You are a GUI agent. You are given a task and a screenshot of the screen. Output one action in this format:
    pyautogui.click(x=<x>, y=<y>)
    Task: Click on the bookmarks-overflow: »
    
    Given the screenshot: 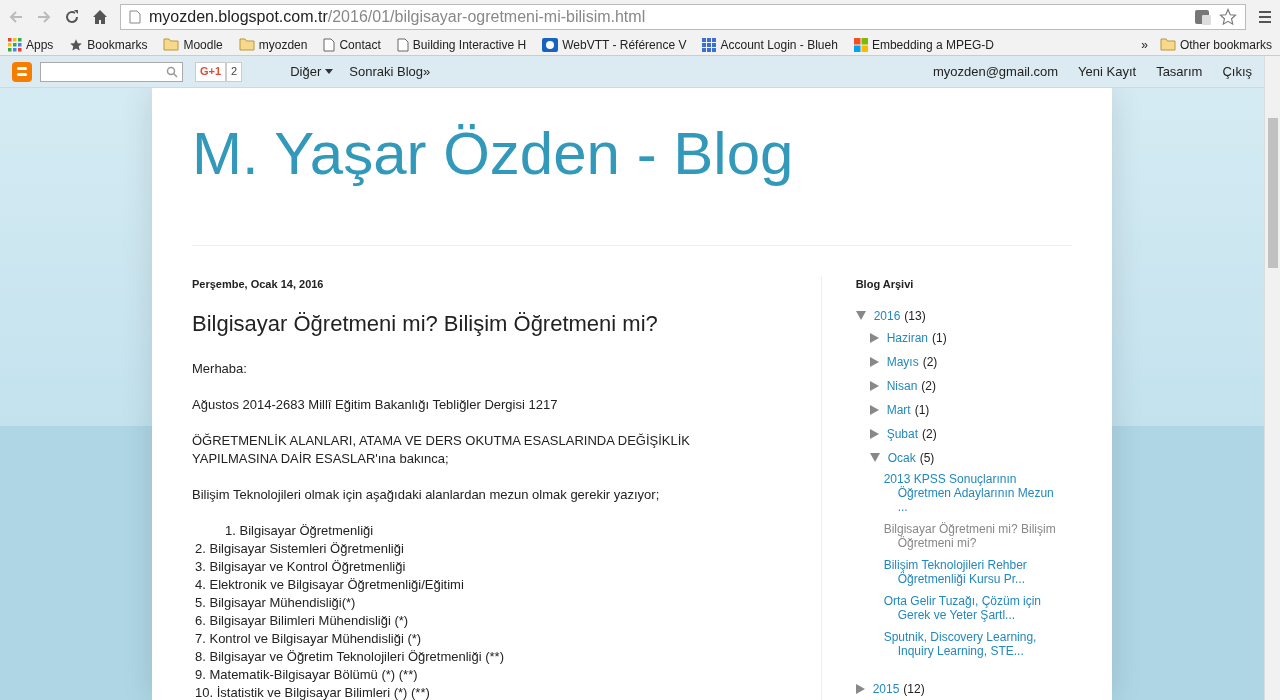 What is the action you would take?
    pyautogui.click(x=1144, y=44)
    